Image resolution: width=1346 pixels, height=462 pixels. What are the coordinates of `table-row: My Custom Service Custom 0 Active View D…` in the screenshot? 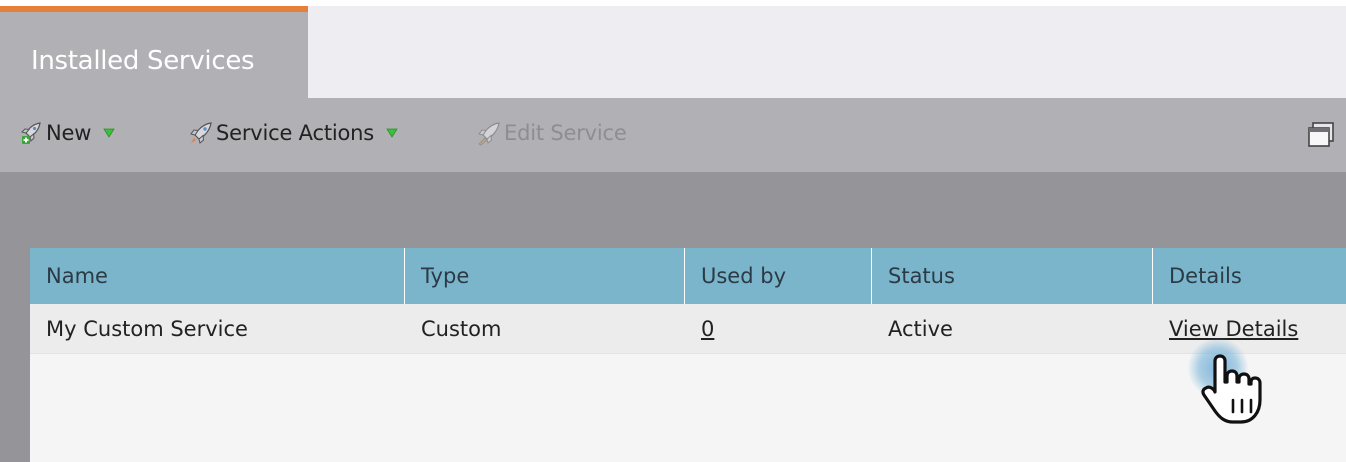 It's located at (688, 329).